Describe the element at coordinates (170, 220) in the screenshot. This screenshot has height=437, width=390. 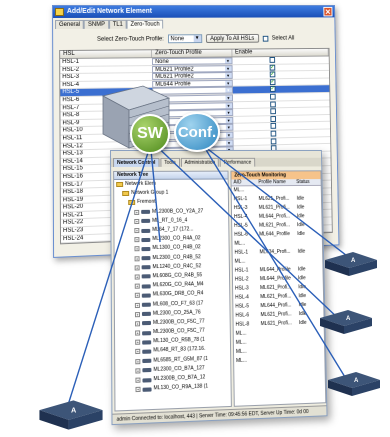
I see `tree-item-label: ML_RT_0_16_4` at that location.